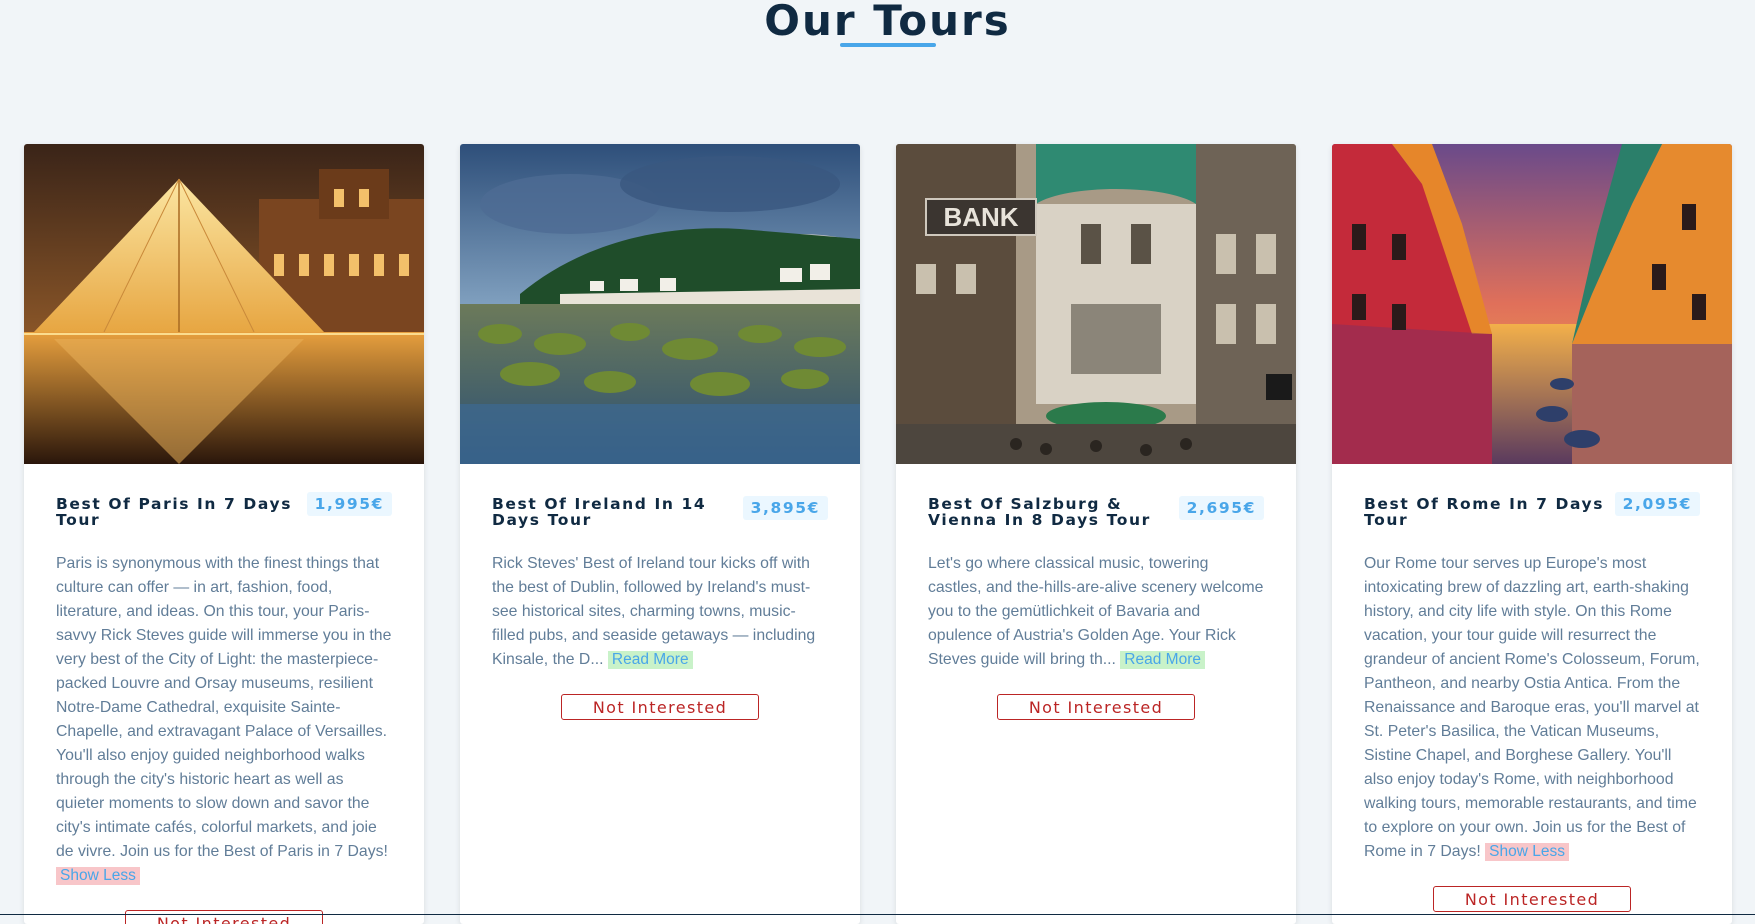 This screenshot has width=1755, height=924. Describe the element at coordinates (1532, 304) in the screenshot. I see `tour-image-rome` at that location.